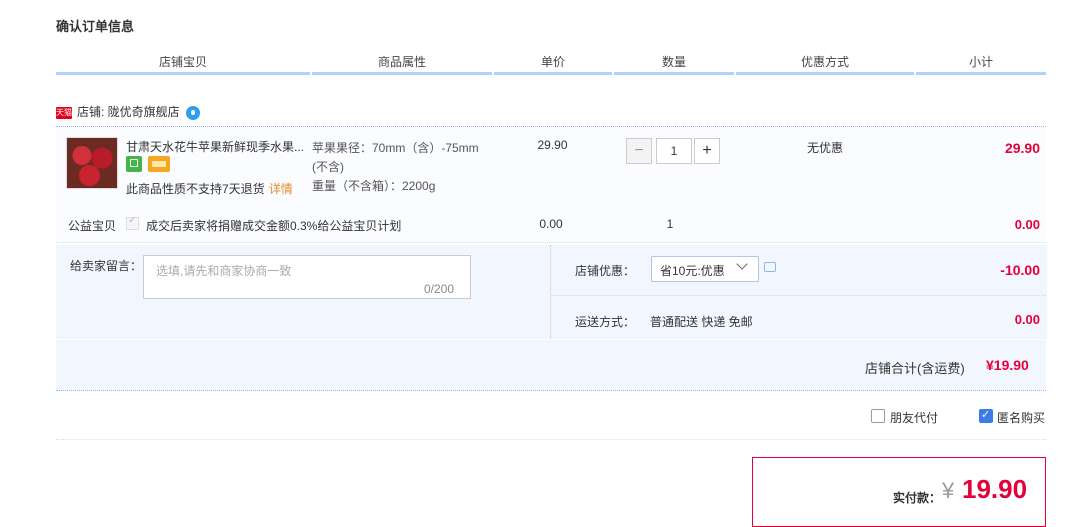 Image resolution: width=1091 pixels, height=527 pixels. I want to click on no-return-notice: 此商品性质不支持7天退货 详情, so click(209, 188).